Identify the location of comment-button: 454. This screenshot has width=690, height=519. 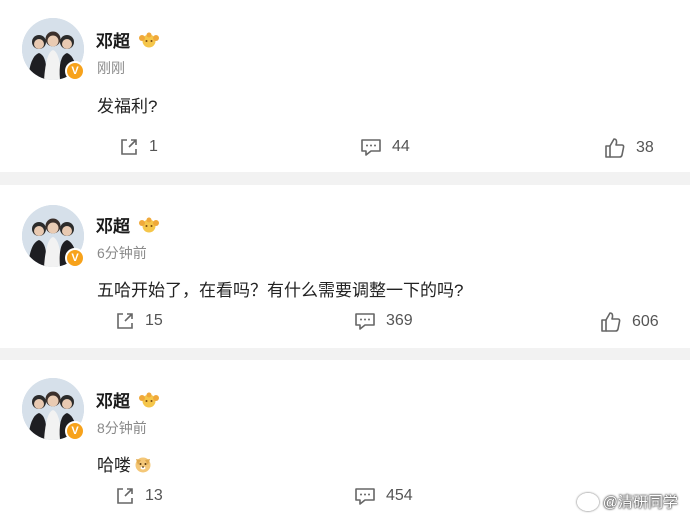
(383, 496).